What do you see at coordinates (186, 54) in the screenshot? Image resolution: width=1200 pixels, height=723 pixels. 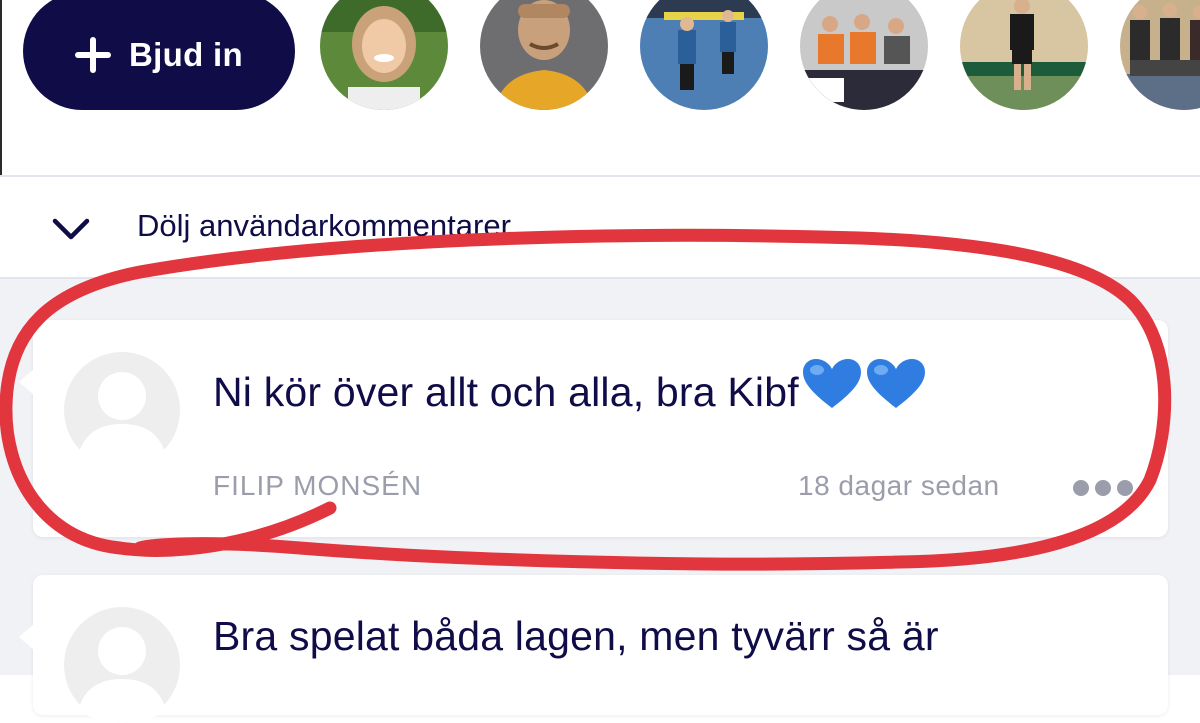 I see `invite-button-label: Bjud in` at bounding box center [186, 54].